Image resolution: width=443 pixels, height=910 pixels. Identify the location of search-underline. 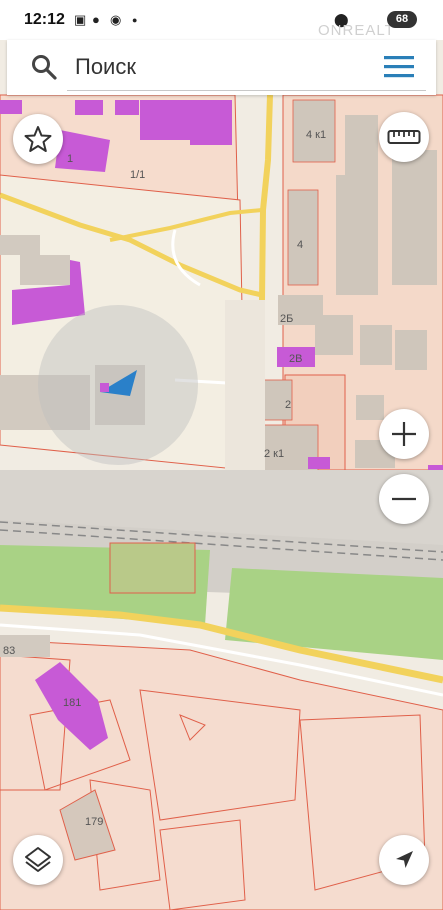
(246, 90).